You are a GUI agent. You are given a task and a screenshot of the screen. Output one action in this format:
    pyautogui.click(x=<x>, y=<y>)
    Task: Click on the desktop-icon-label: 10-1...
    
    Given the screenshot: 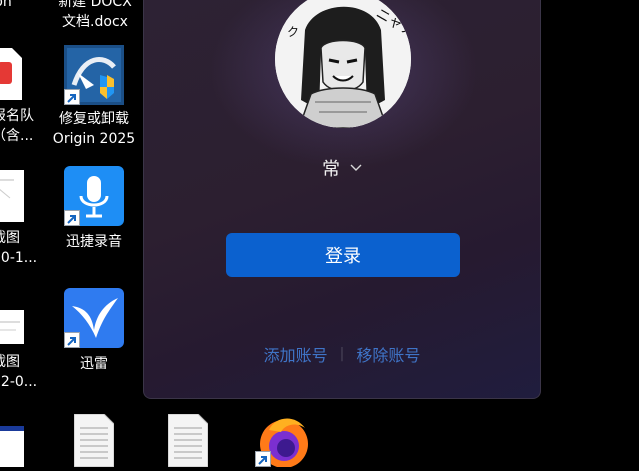 What is the action you would take?
    pyautogui.click(x=19, y=258)
    